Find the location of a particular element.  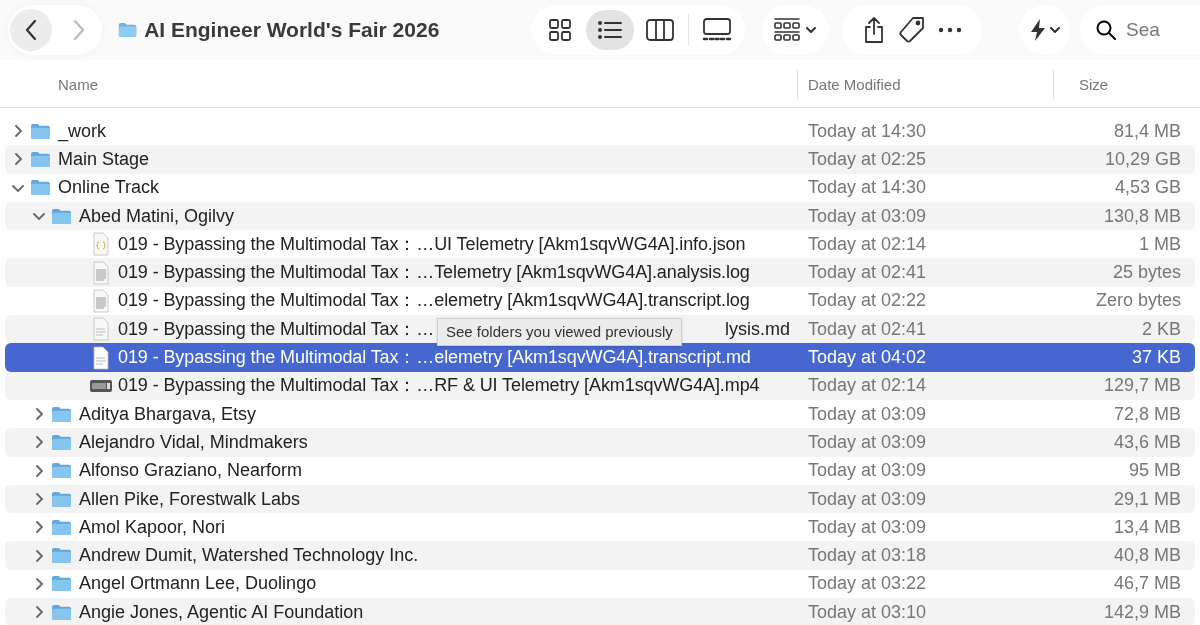

column-header: Name is located at coordinates (398, 85).